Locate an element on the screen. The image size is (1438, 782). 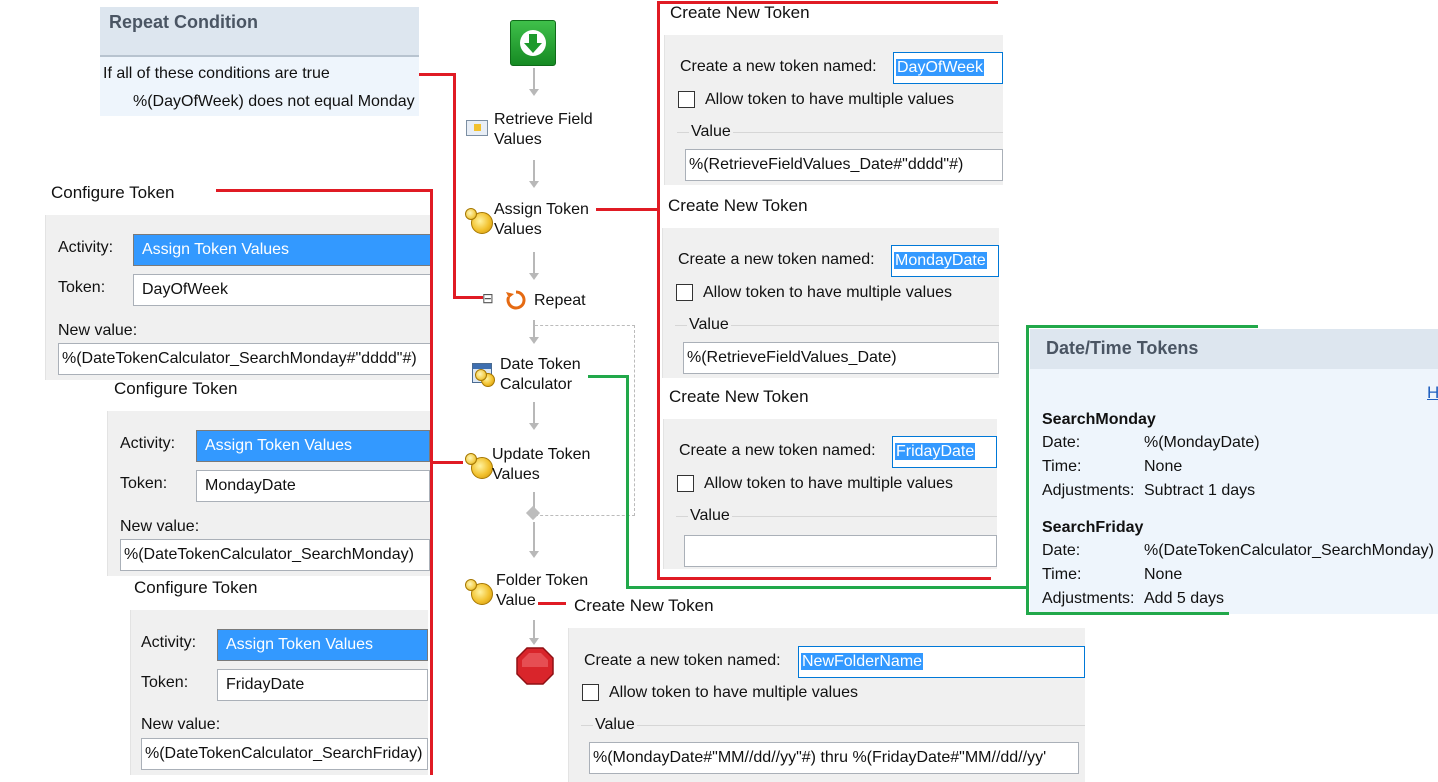
workflow-step-update-token-values: Update Token Values is located at coordinates (535, 467).